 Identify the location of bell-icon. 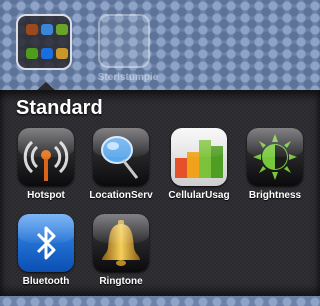
(121, 243).